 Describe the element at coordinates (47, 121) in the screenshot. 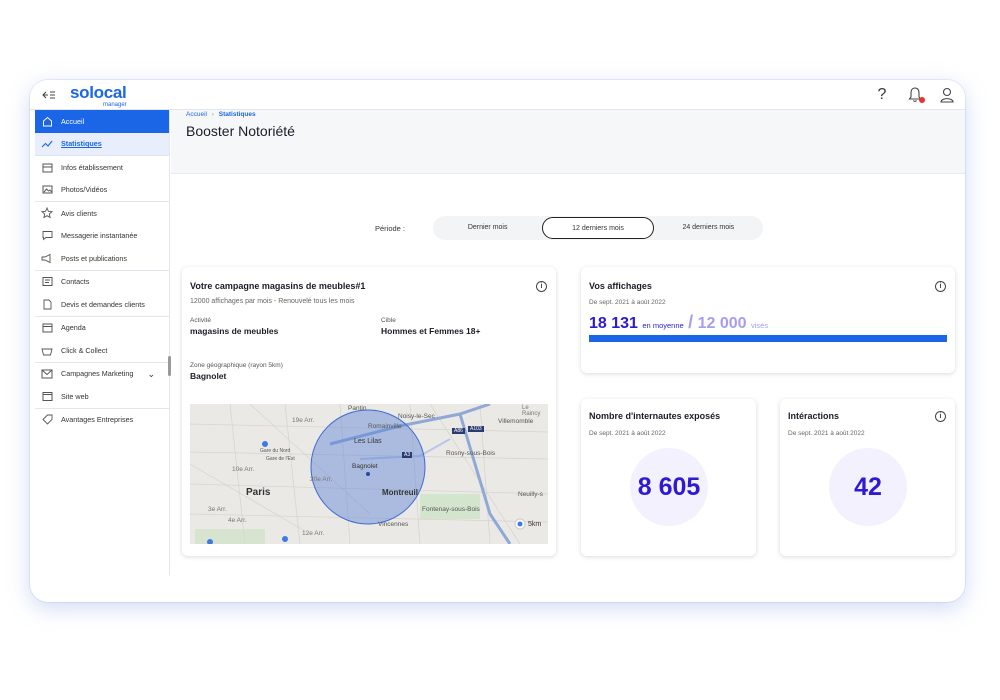

I see `home-icon` at that location.